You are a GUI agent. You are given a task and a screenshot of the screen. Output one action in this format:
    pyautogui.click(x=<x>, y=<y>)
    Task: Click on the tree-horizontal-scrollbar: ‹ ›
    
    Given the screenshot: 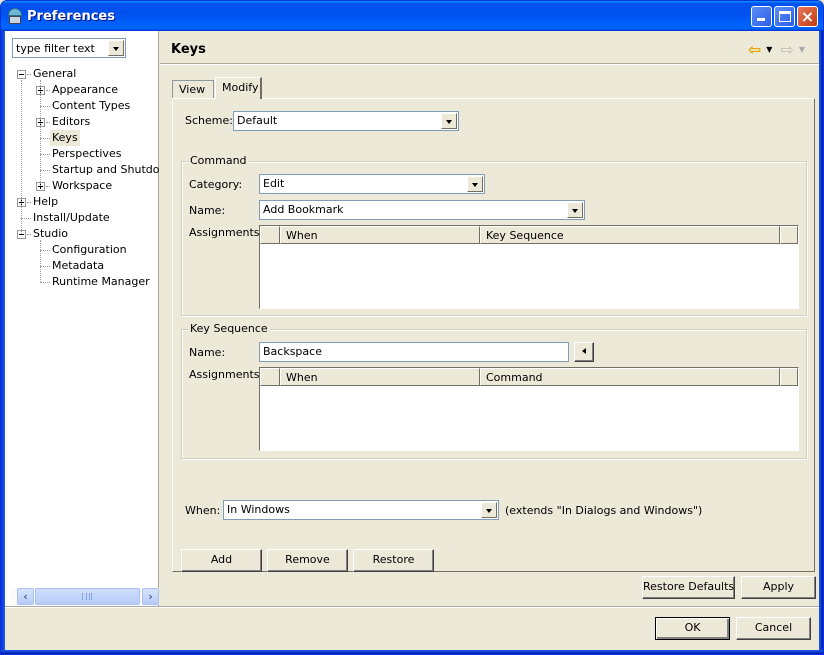 What is the action you would take?
    pyautogui.click(x=85, y=596)
    